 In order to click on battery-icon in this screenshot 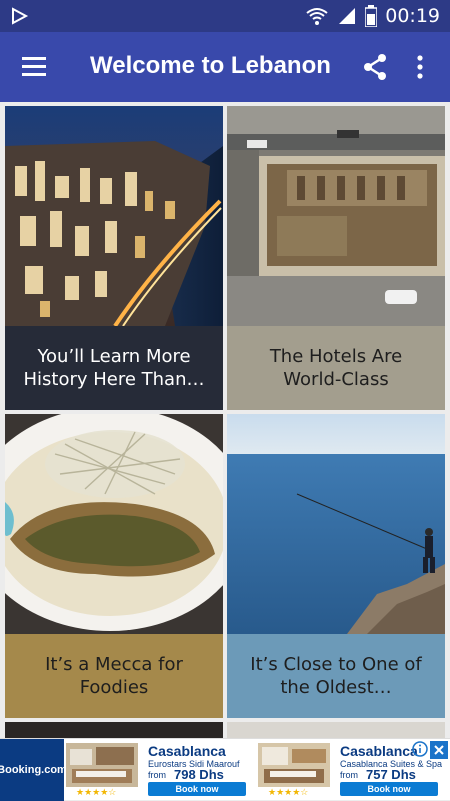, I will do `click(371, 16)`.